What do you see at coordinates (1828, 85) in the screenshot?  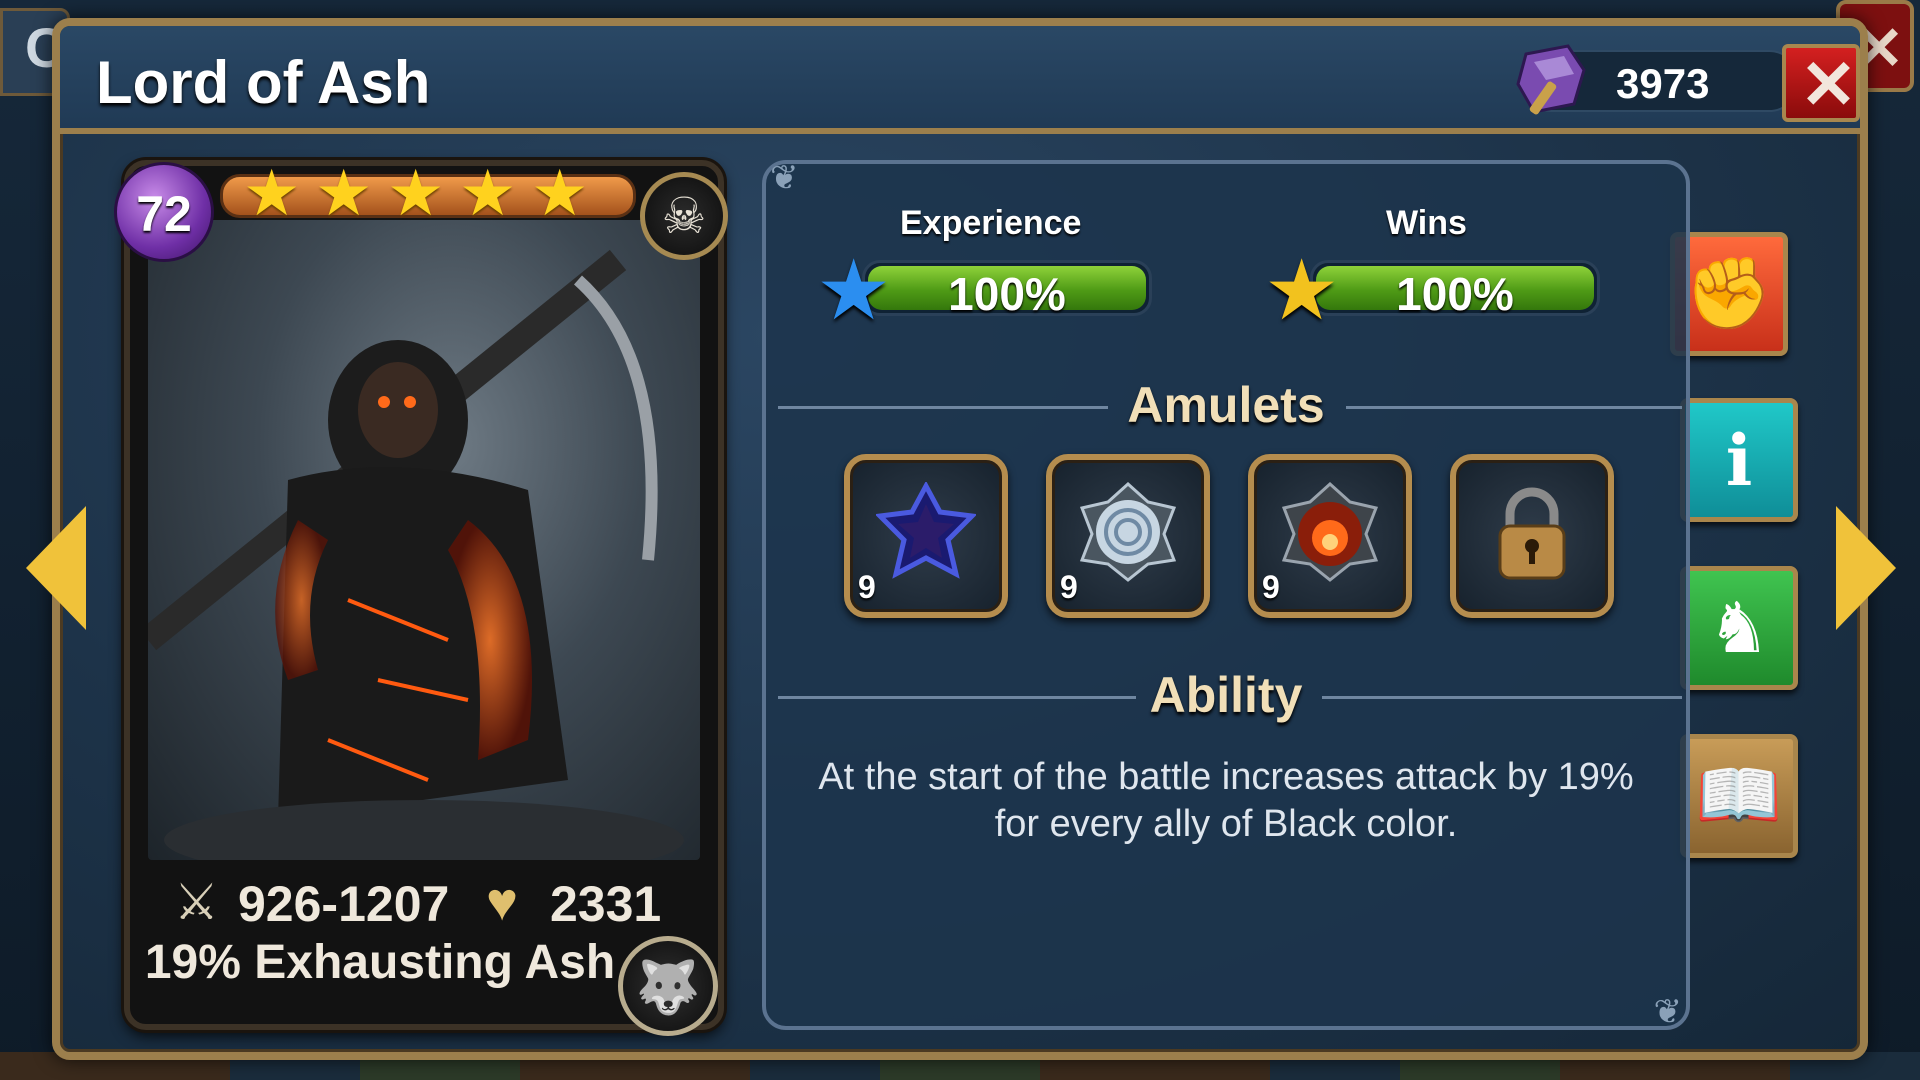 I see `close-icon: ✕` at bounding box center [1828, 85].